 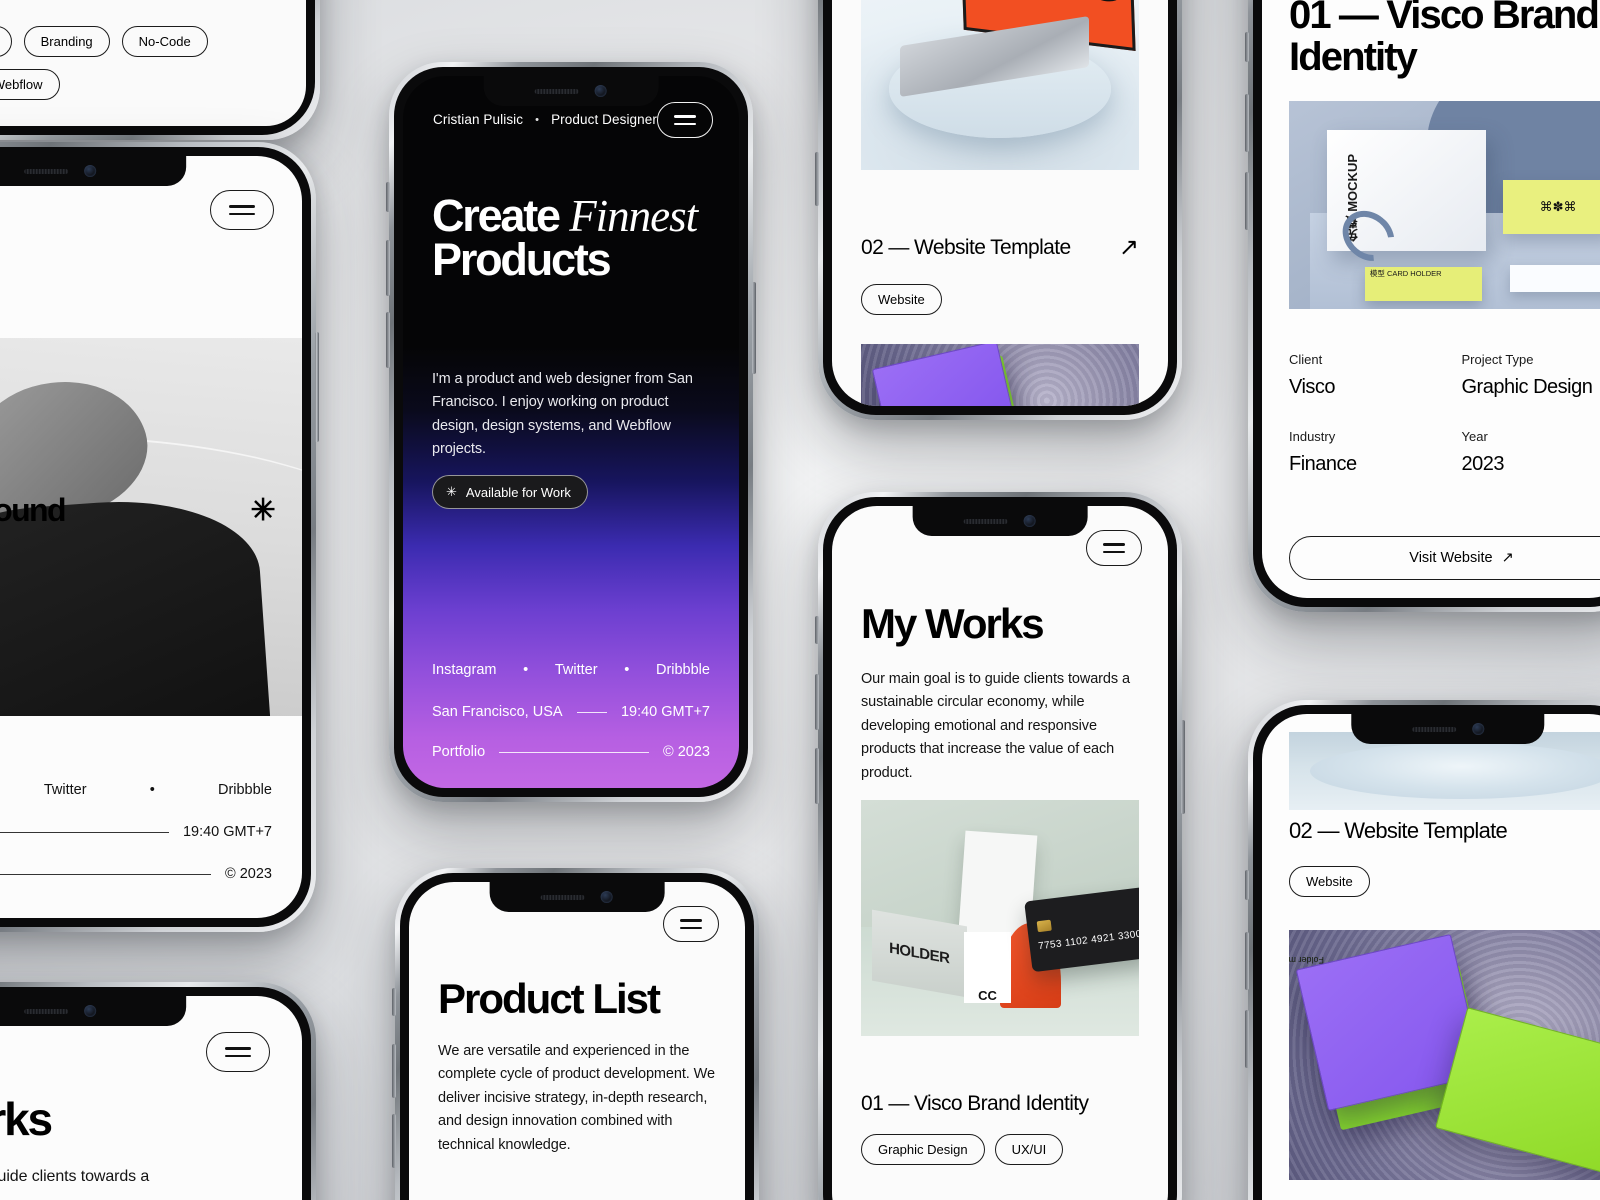 I want to click on phone-bezel: 404 ✳ Page Not Found ✳ I, so click(x=155, y=537).